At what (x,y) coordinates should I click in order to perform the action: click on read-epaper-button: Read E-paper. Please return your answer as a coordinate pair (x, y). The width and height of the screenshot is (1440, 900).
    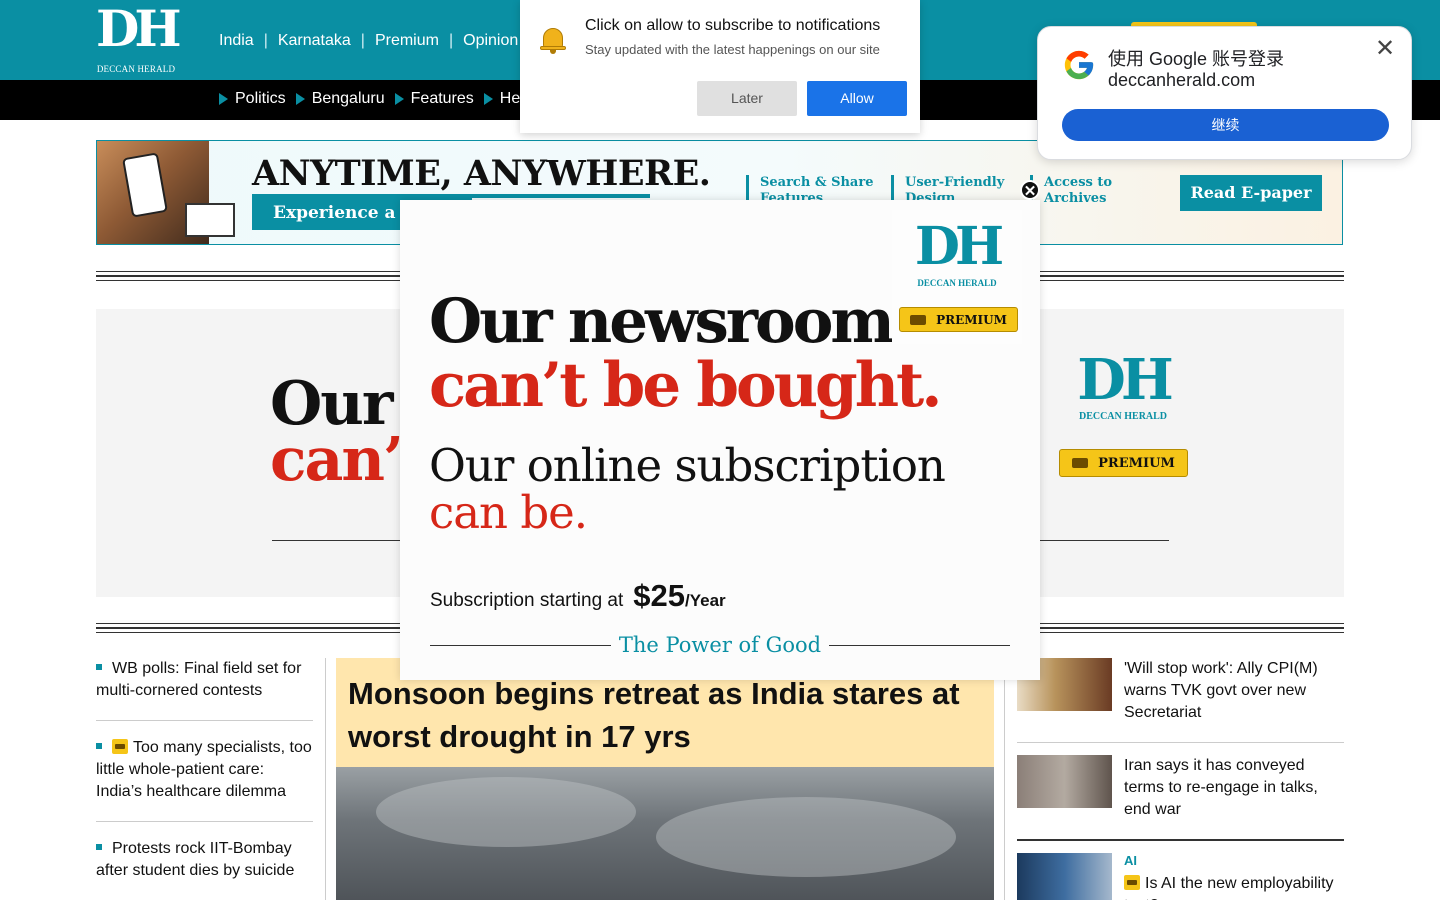
    Looking at the image, I should click on (1251, 193).